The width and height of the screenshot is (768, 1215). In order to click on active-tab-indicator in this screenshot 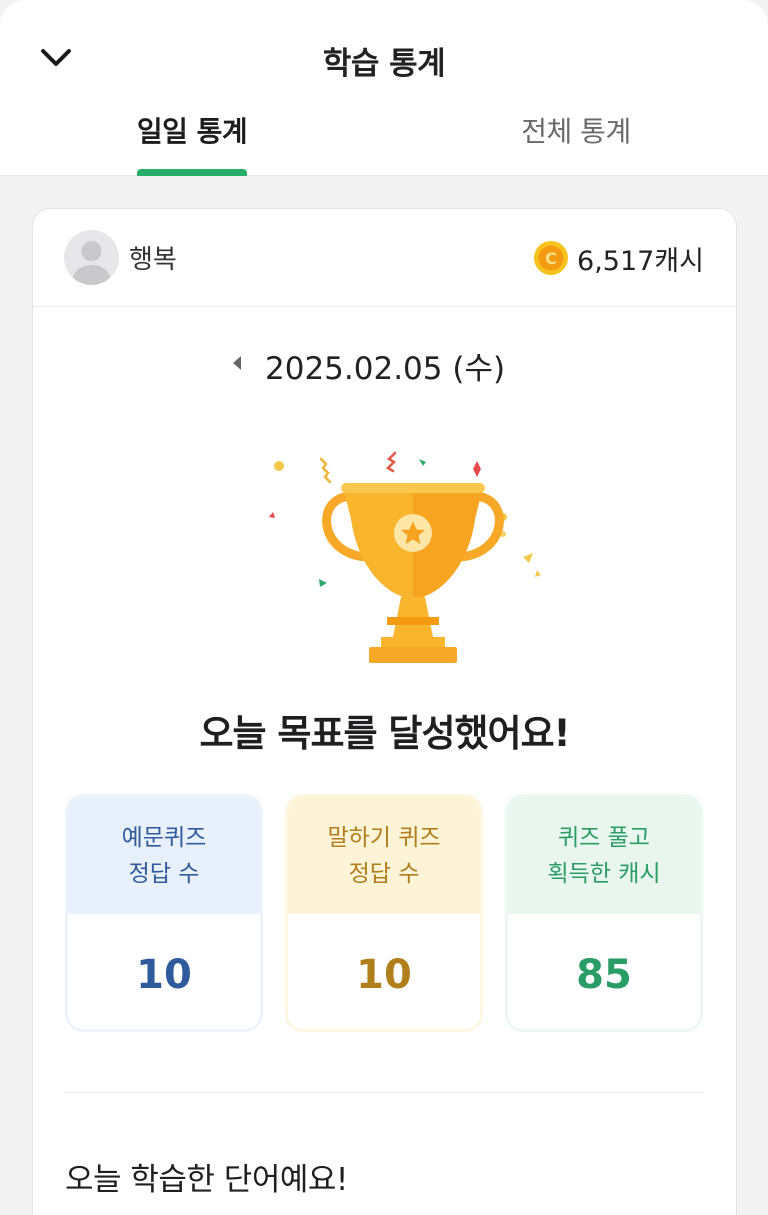, I will do `click(192, 172)`.